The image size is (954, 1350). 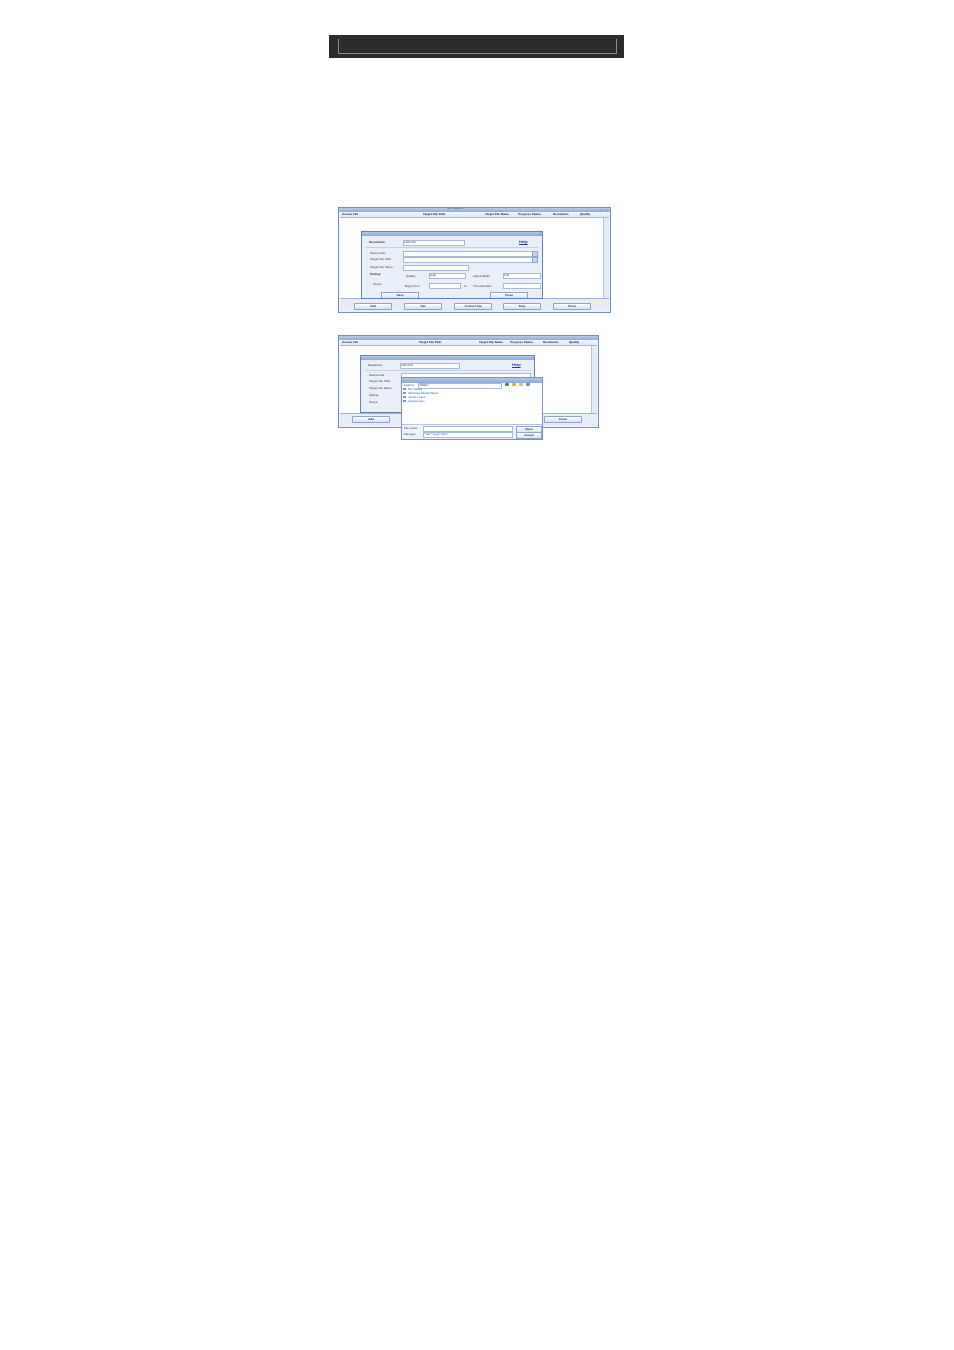 What do you see at coordinates (509, 295) in the screenshot?
I see `dialog-close-button: Close` at bounding box center [509, 295].